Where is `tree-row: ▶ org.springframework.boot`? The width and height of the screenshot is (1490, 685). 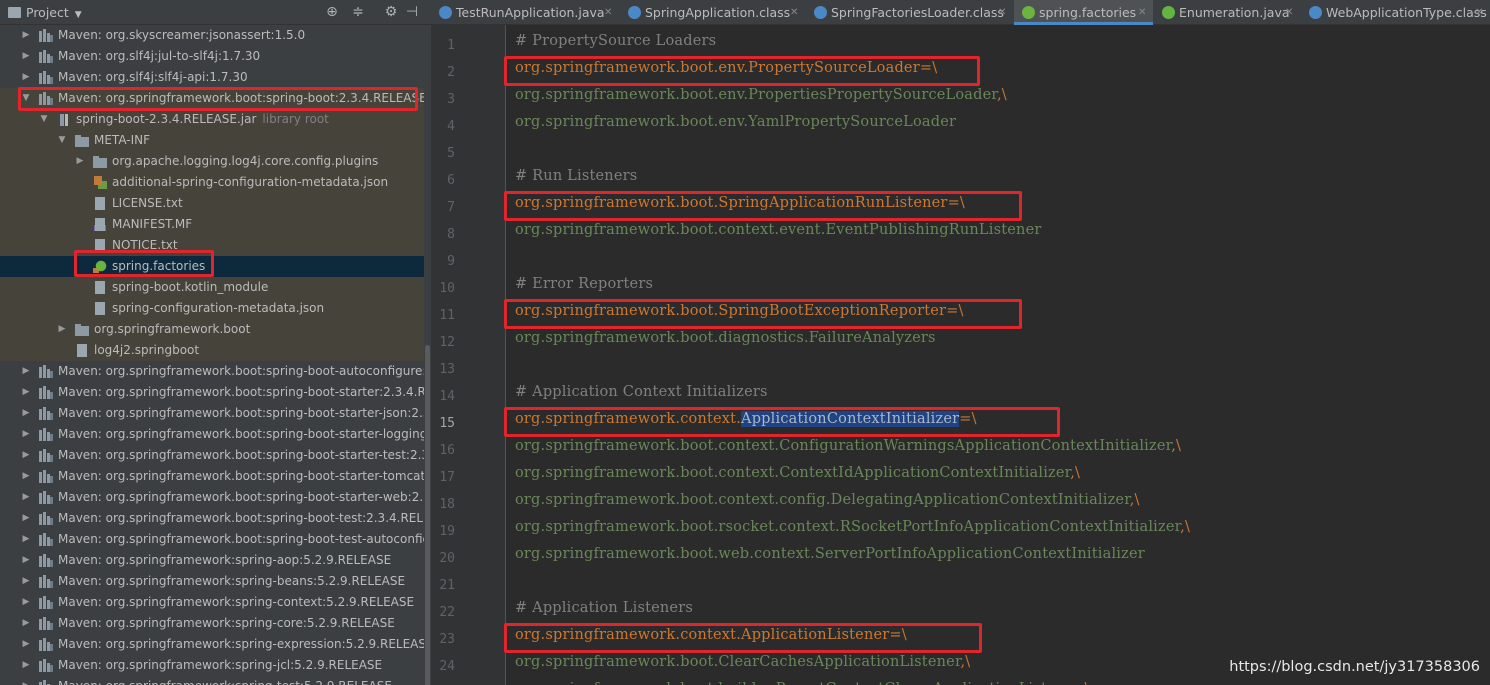
tree-row: ▶ org.springframework.boot is located at coordinates (215, 329).